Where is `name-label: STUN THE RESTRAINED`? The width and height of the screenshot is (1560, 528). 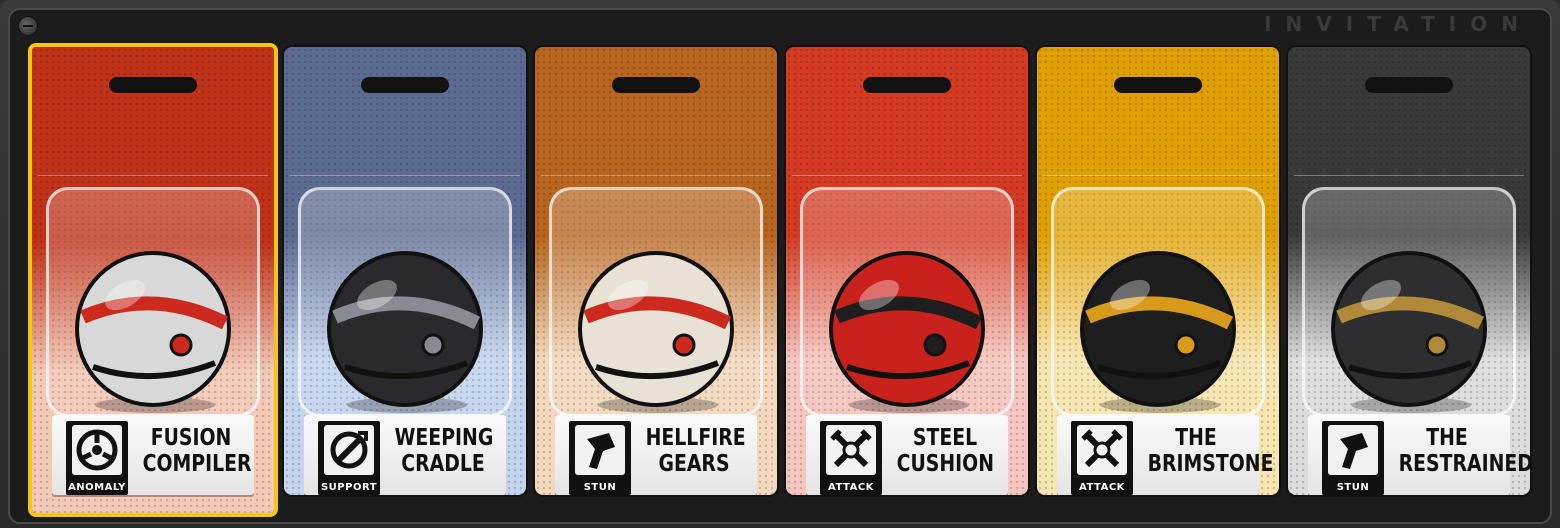 name-label: STUN THE RESTRAINED is located at coordinates (1420, 455).